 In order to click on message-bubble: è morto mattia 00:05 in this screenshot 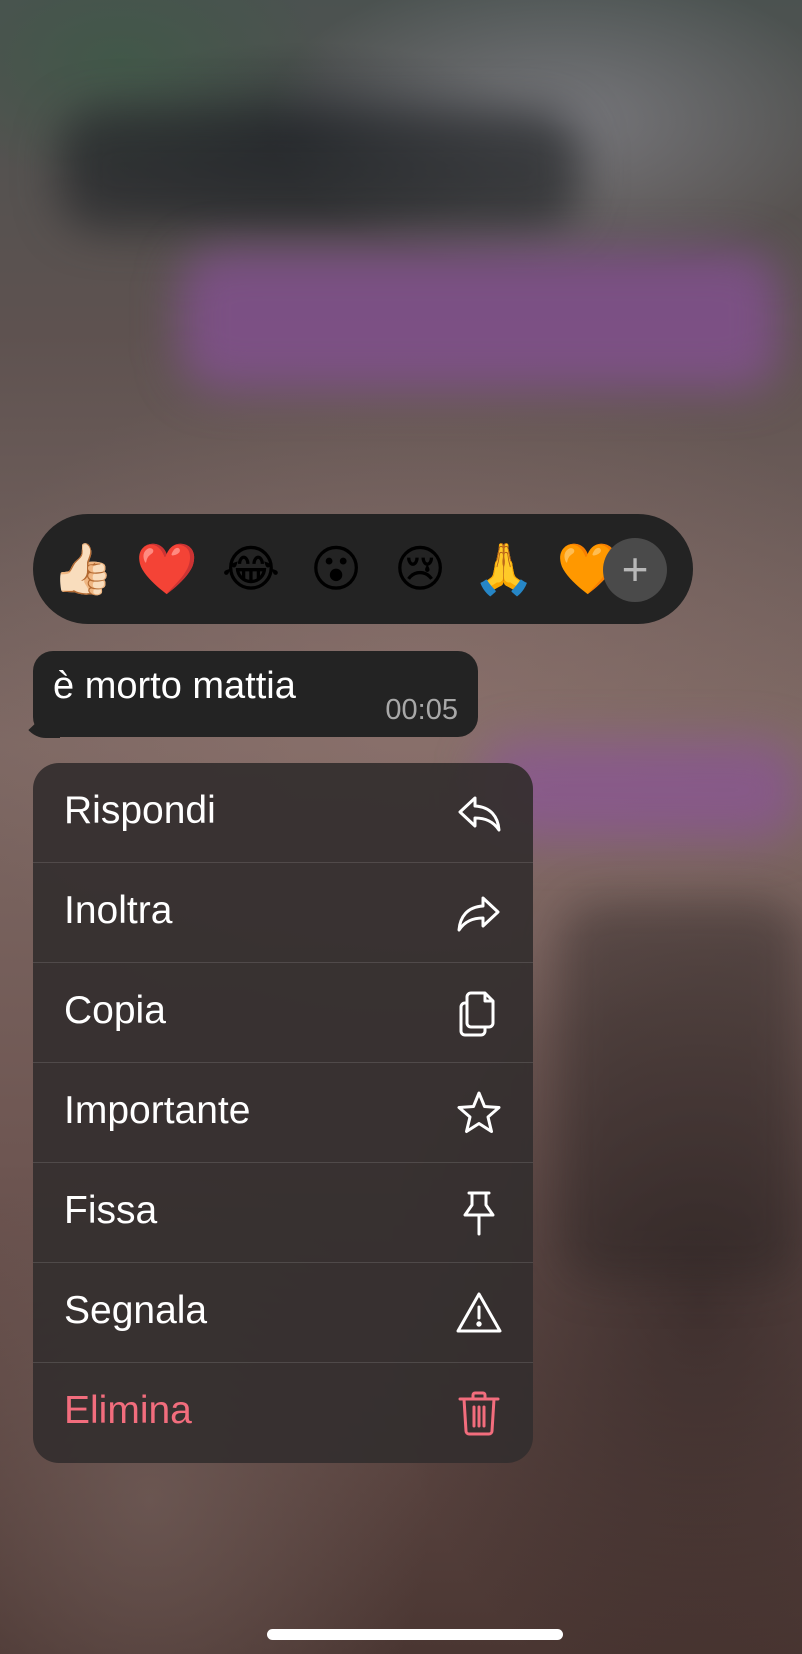, I will do `click(255, 694)`.